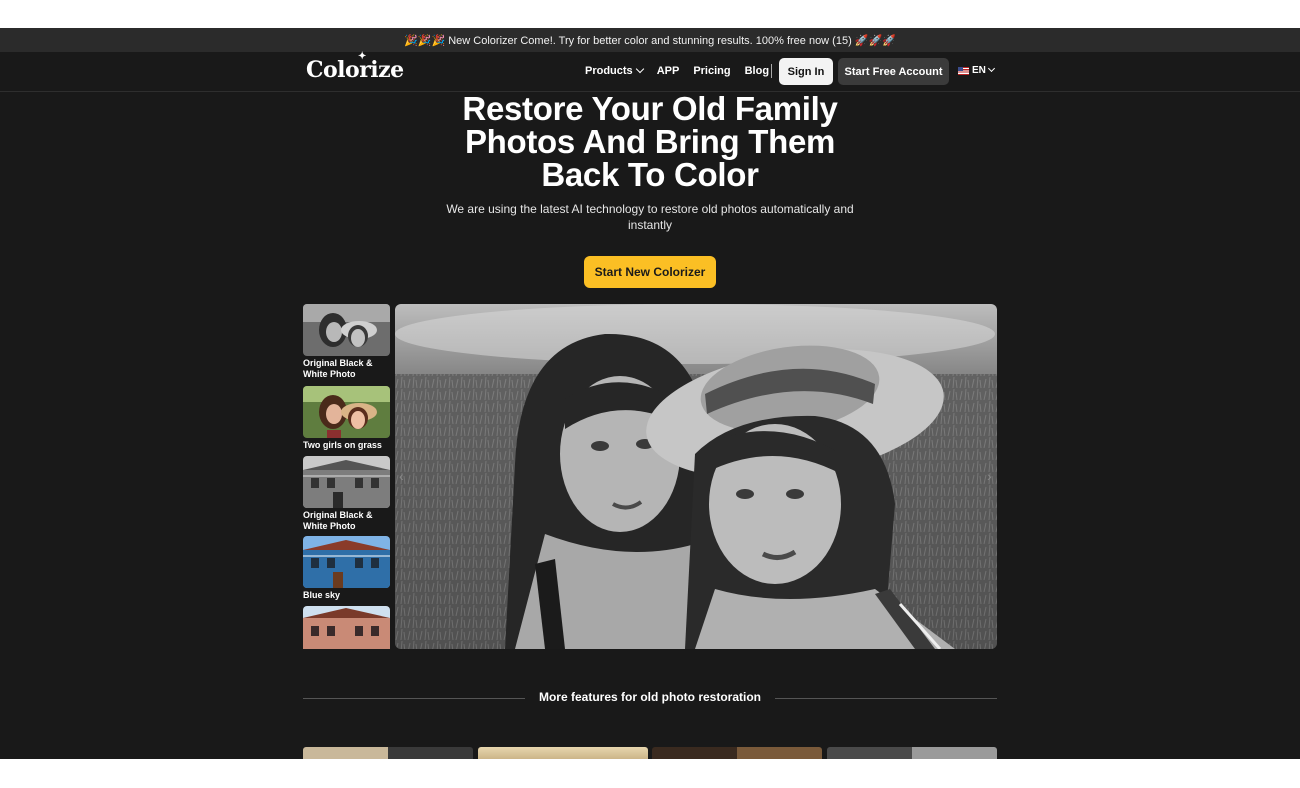 Image resolution: width=1300 pixels, height=788 pixels. What do you see at coordinates (963, 70) in the screenshot?
I see `us-flag-icon` at bounding box center [963, 70].